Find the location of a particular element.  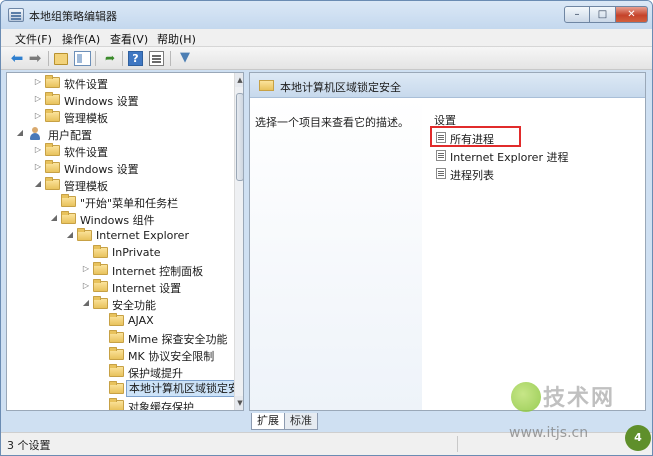

tree-item-mk-protocol: MK 协议安全限制 is located at coordinates (119, 354).